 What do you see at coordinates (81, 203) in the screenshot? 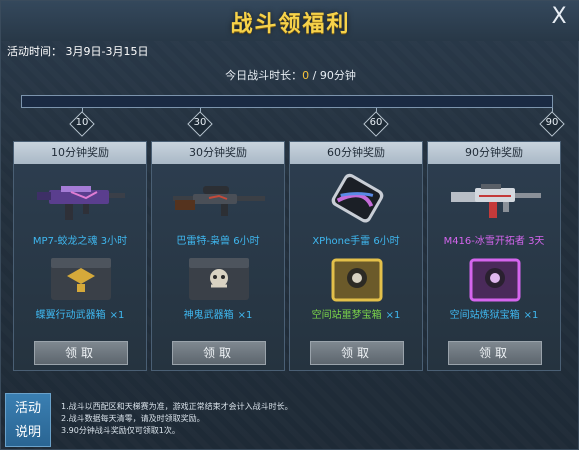
I see `smg-weapon-icon` at bounding box center [81, 203].